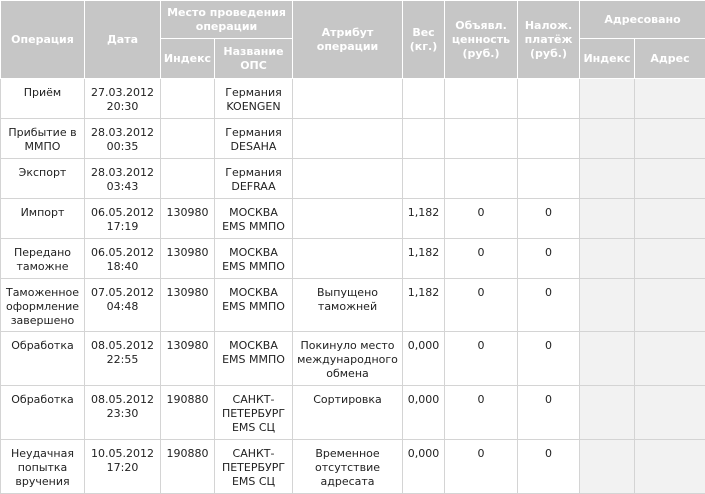 The height and width of the screenshot is (494, 705). I want to click on header-addr-index: Индекс, so click(607, 58).